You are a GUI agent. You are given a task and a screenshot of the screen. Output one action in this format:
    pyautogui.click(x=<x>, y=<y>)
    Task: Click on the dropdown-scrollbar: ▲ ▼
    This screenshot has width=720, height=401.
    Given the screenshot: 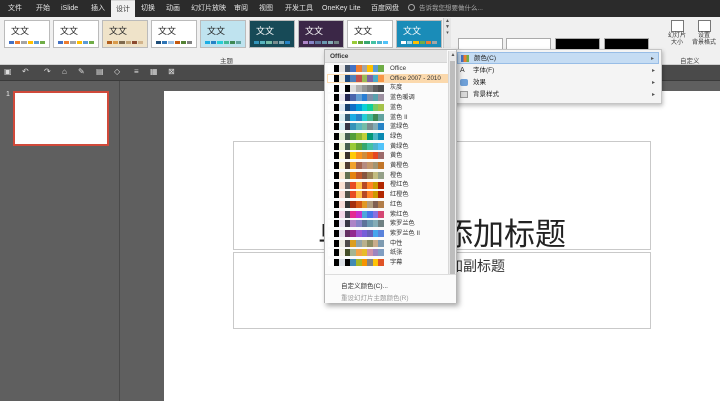 What is the action you would take?
    pyautogui.click(x=452, y=170)
    